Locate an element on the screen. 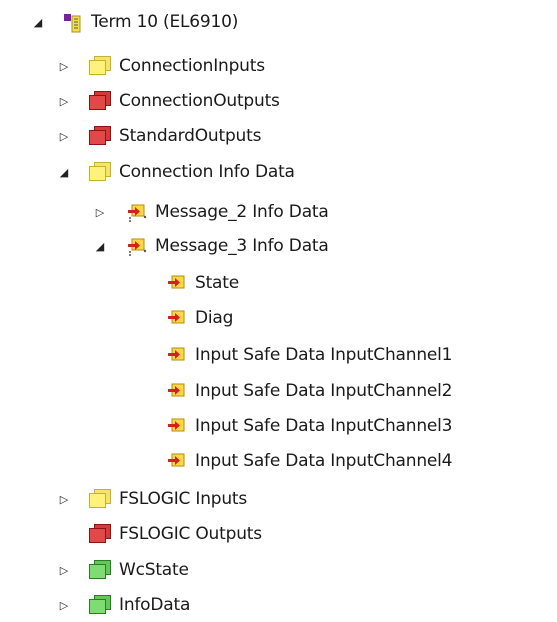 The image size is (557, 622). tree-item-wcstate: ▷ WcState is located at coordinates (122, 570).